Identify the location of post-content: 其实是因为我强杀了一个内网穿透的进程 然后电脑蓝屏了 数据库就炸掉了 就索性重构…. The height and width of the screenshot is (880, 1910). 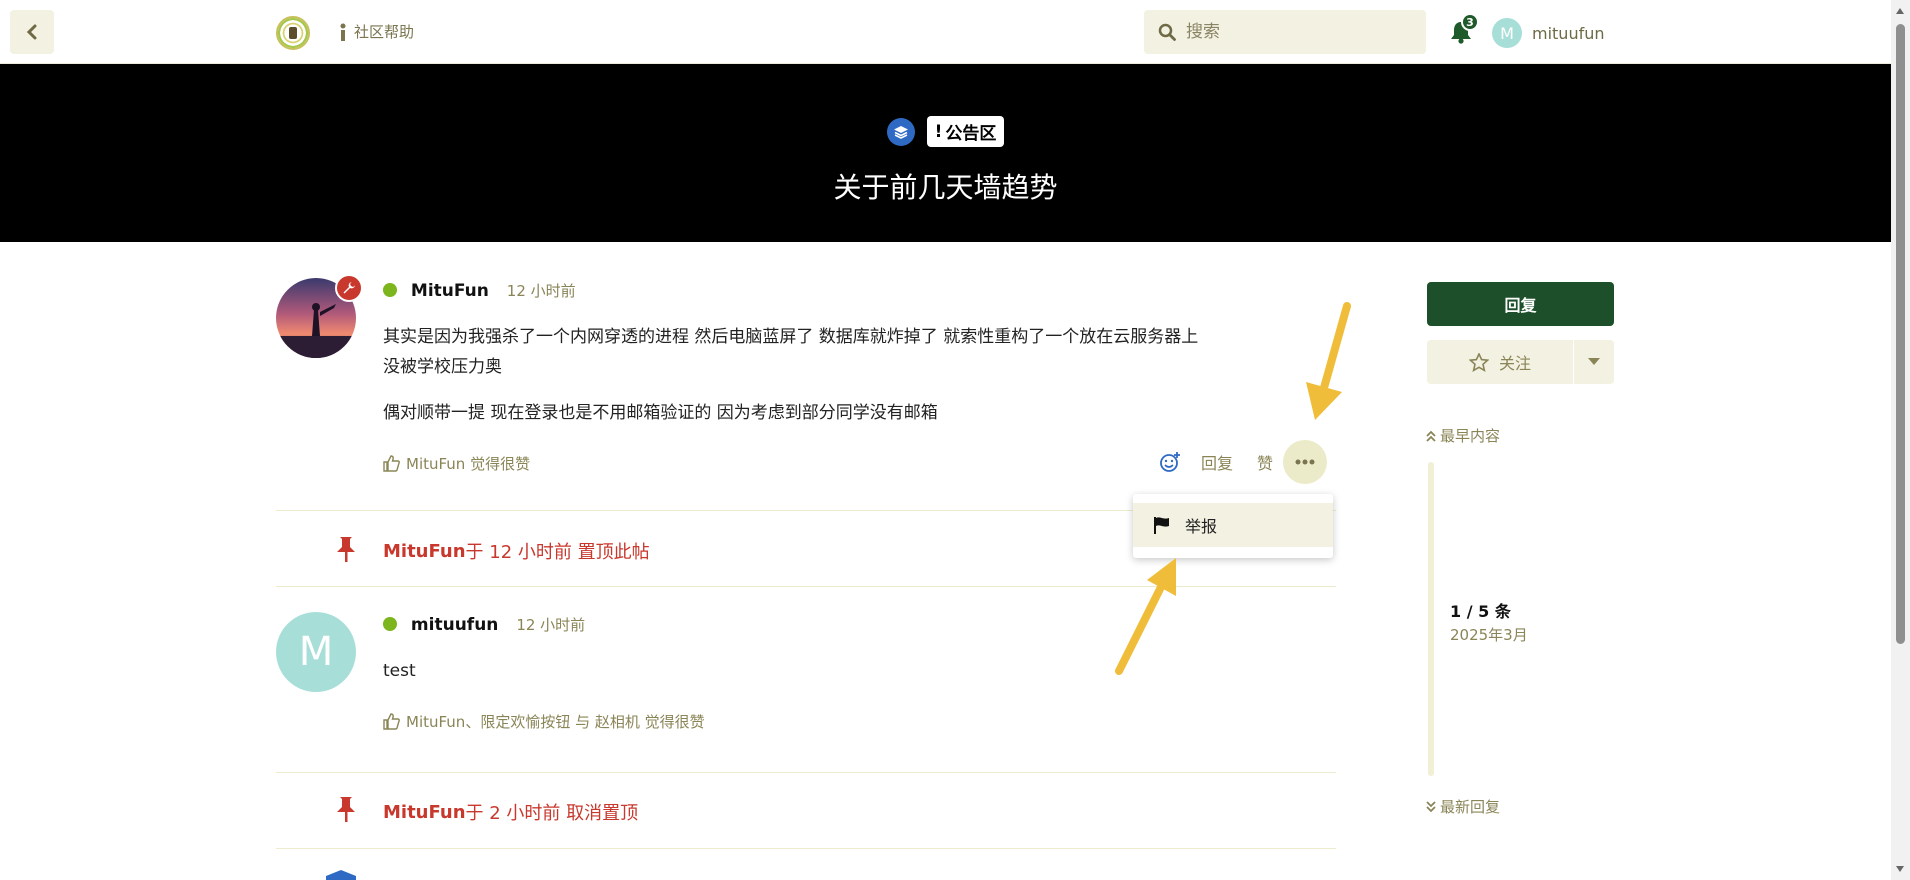
(813, 375).